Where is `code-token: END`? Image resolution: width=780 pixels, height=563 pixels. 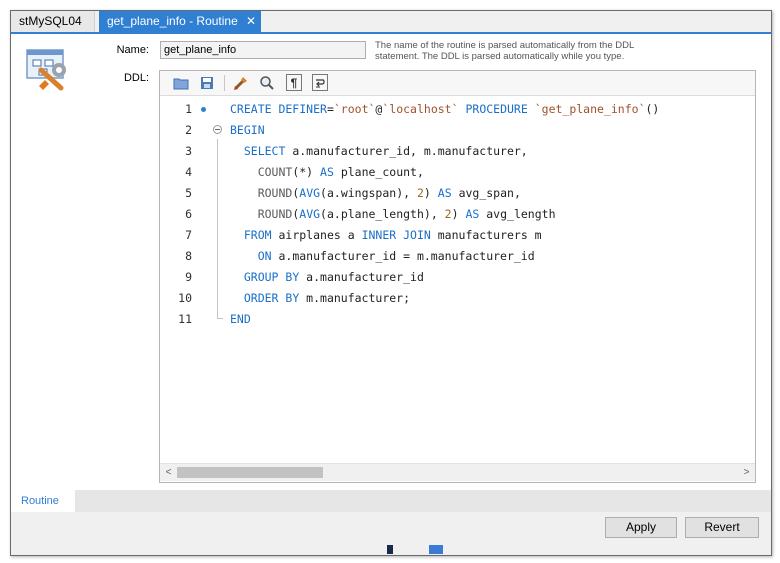
code-token: END is located at coordinates (240, 319).